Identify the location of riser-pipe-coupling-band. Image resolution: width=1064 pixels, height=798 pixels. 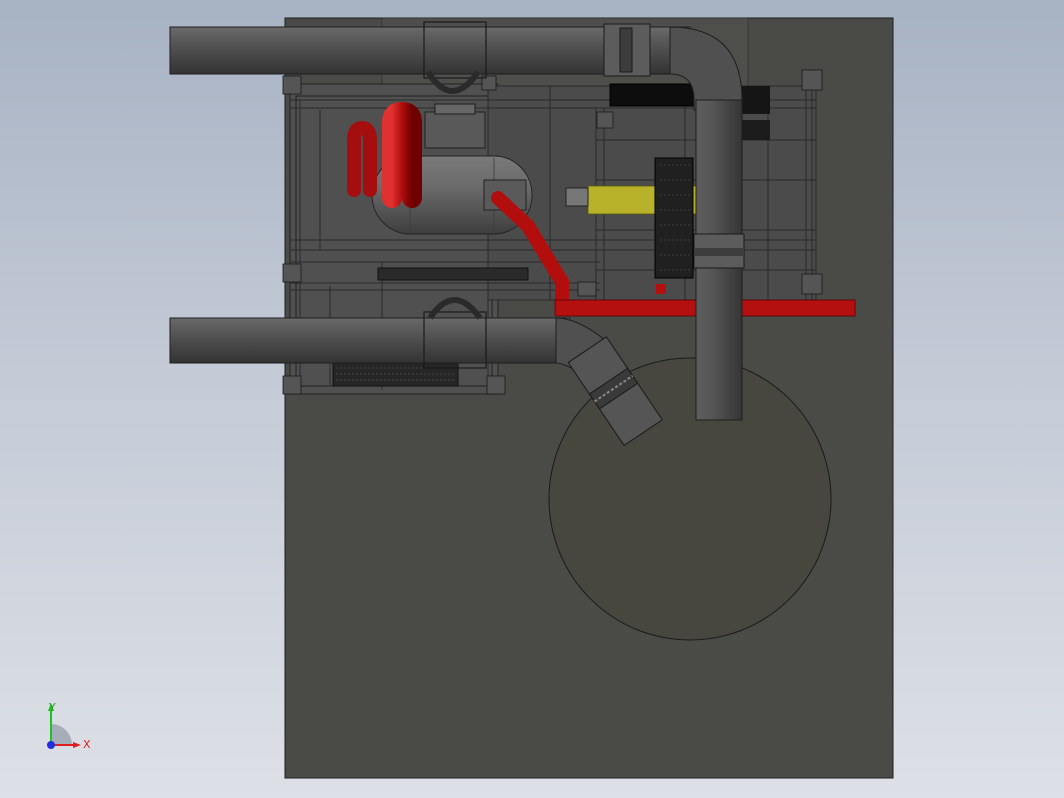
(719, 252).